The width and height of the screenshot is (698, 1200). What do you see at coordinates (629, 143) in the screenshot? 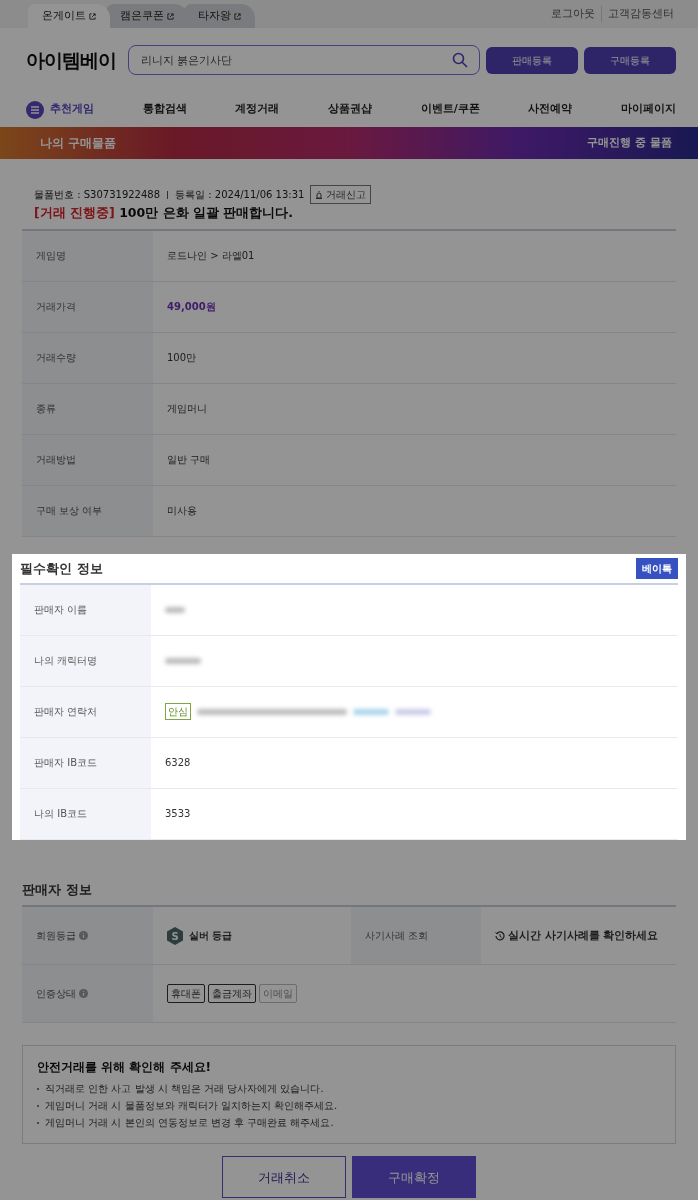
I see `banner-link: 구매진행 중 물품` at bounding box center [629, 143].